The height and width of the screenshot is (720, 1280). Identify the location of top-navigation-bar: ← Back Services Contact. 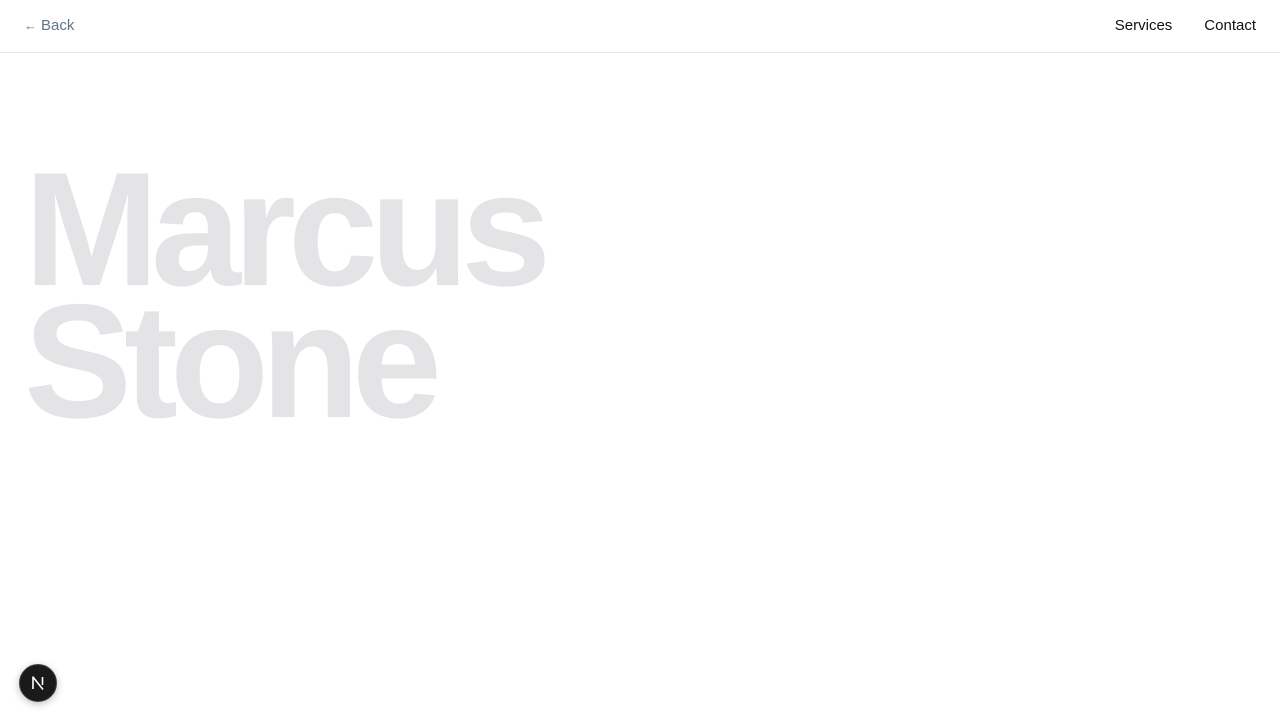
(640, 26).